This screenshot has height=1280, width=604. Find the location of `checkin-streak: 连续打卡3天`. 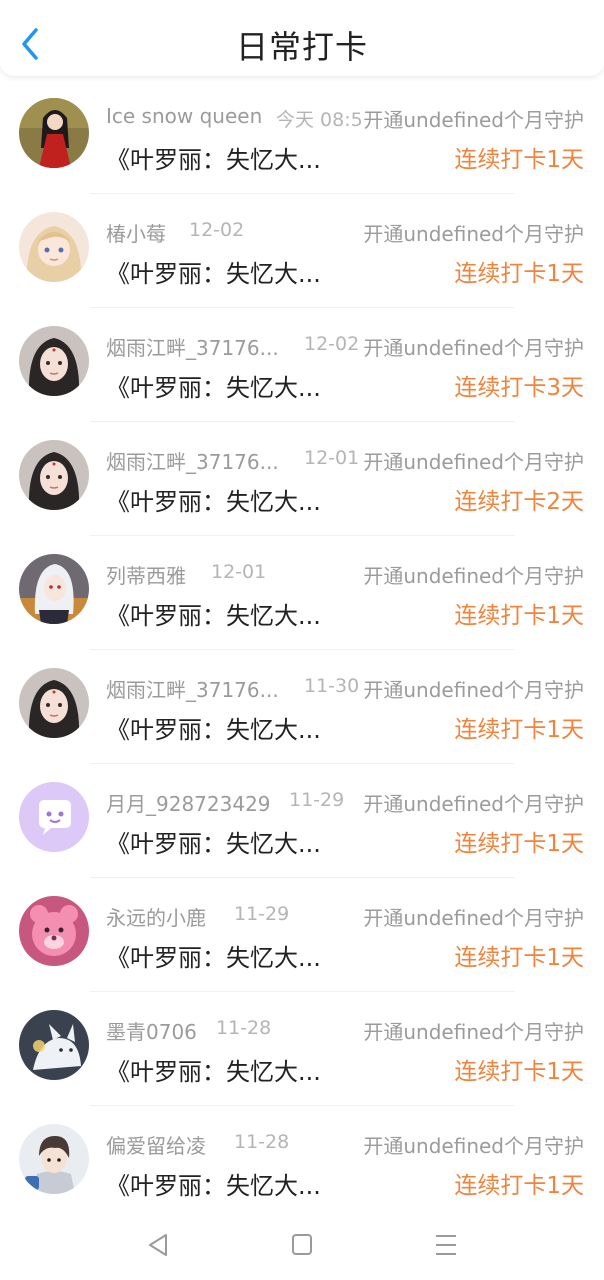

checkin-streak: 连续打卡3天 is located at coordinates (519, 388).